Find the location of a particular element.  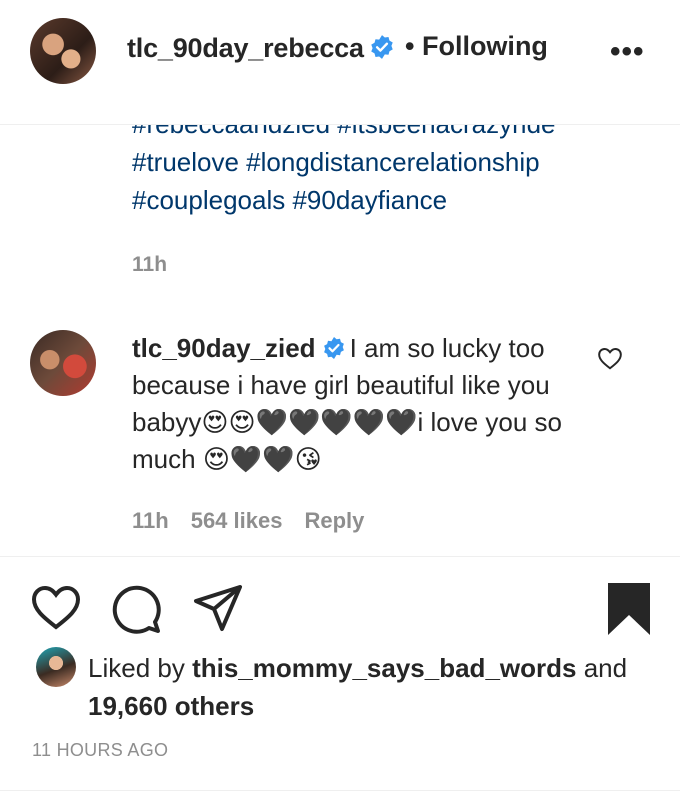

comment-like-heart-icon is located at coordinates (610, 358).